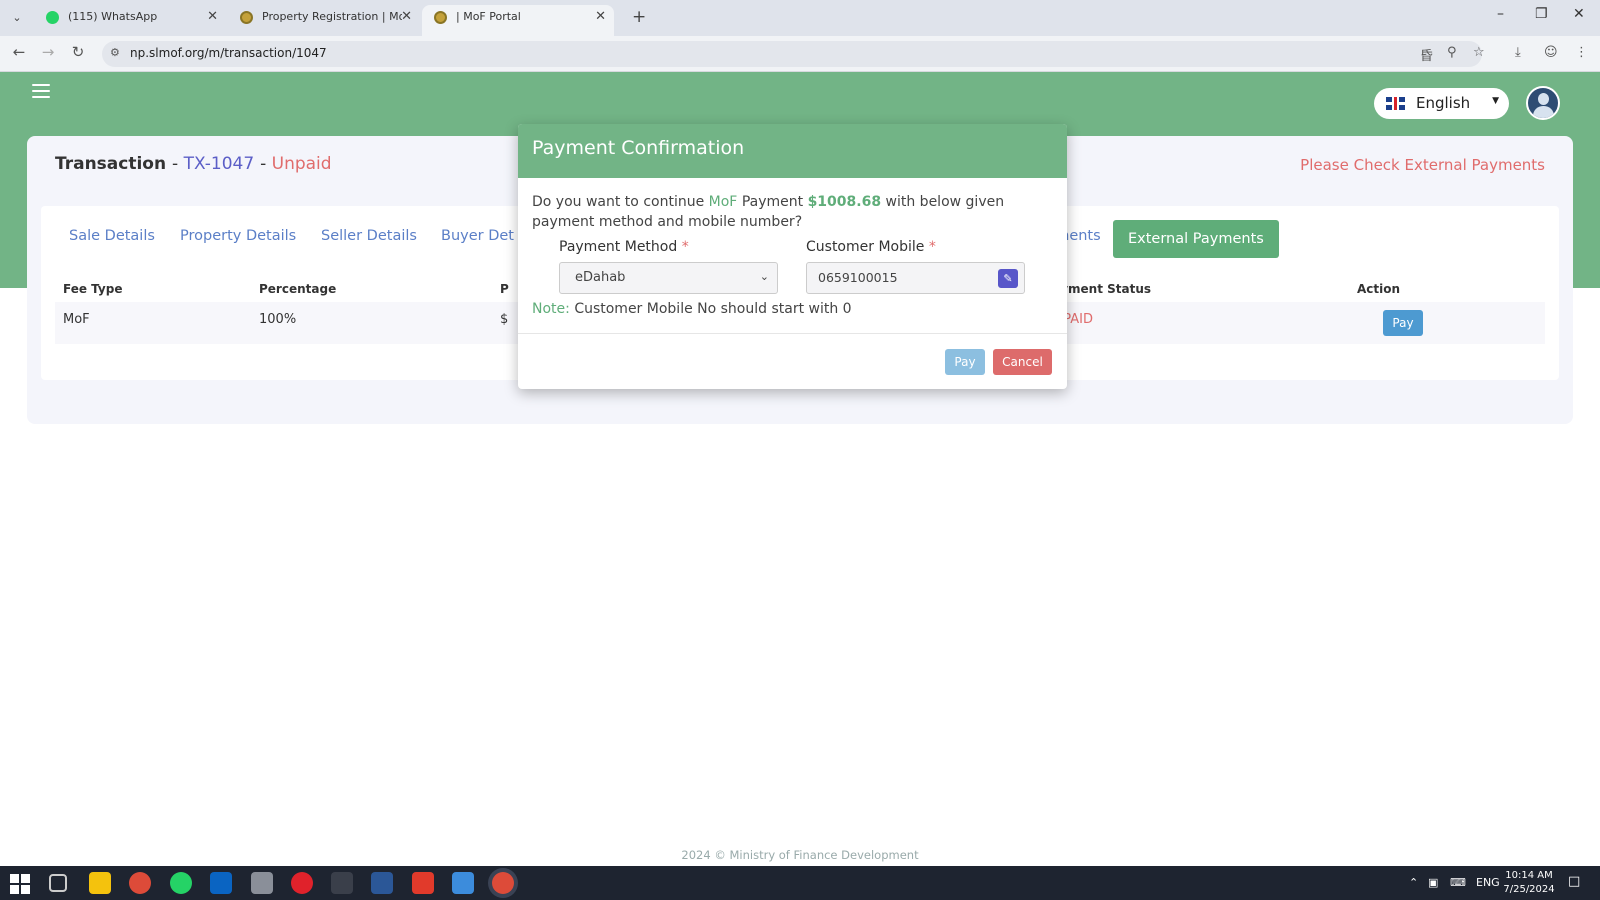 The image size is (1600, 900). Describe the element at coordinates (844, 202) in the screenshot. I see `question-amount: $1008.68` at that location.